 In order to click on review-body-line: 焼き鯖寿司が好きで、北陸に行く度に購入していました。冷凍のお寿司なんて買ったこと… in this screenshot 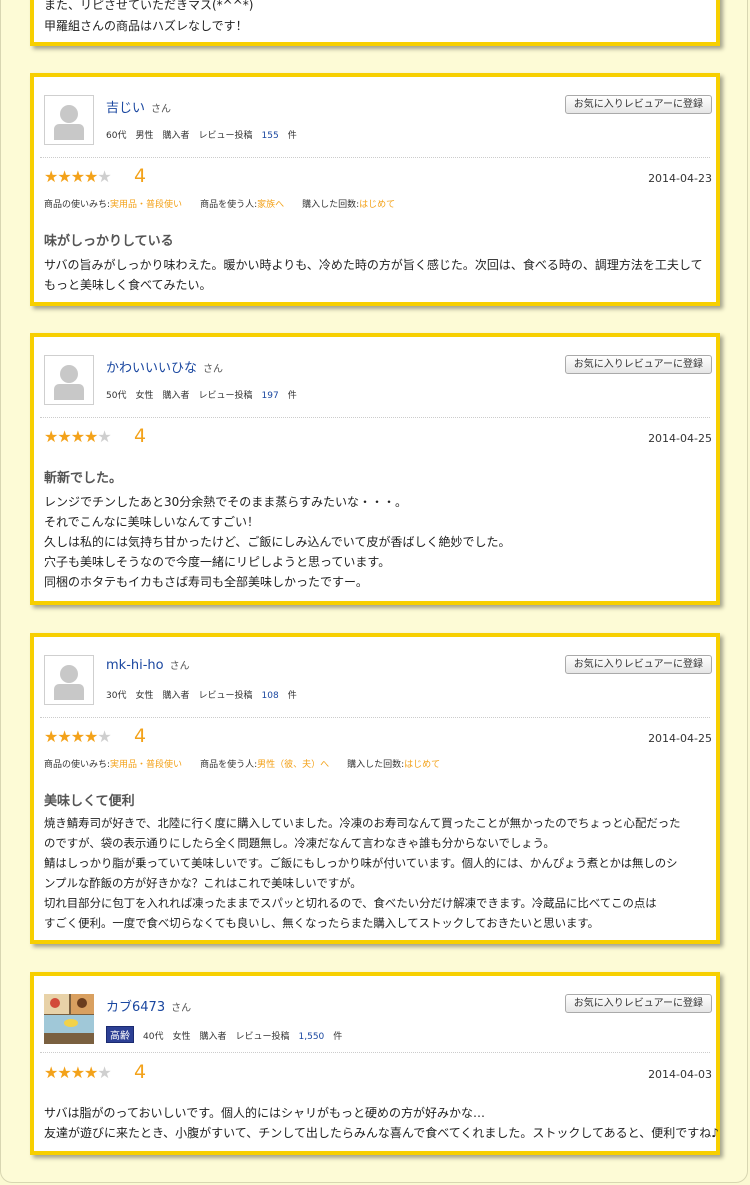, I will do `click(362, 823)`.